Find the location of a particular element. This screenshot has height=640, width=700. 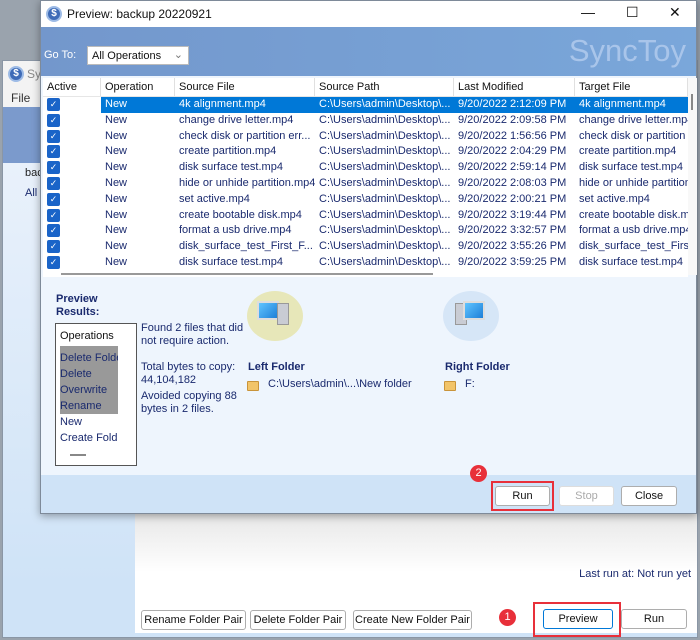

right-computer-icon is located at coordinates (471, 316).